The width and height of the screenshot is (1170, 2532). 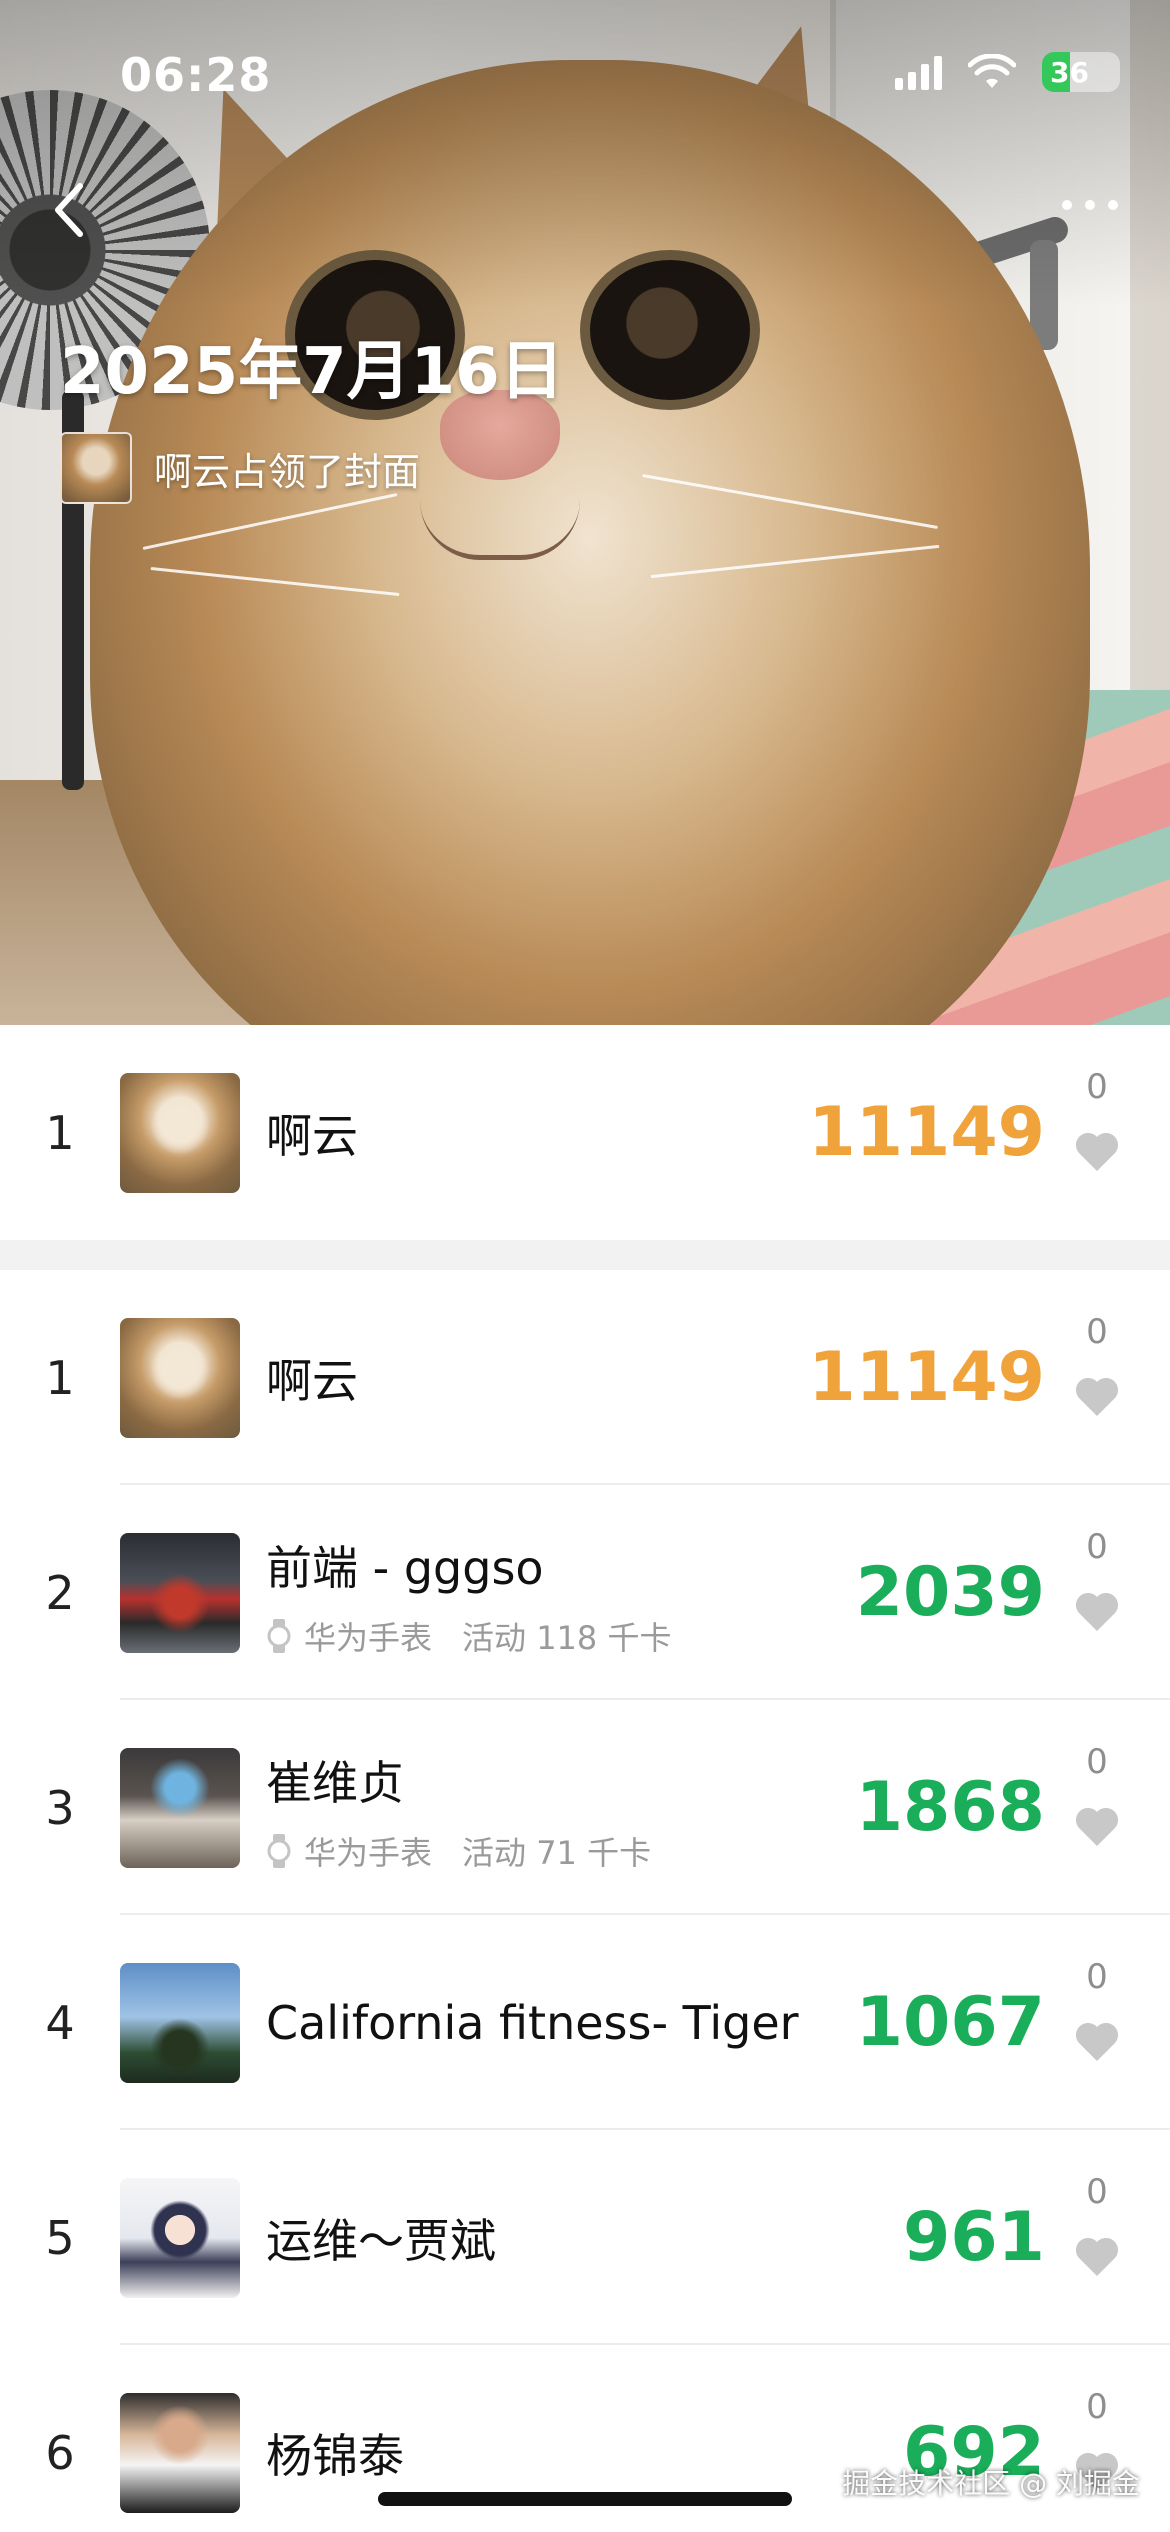 What do you see at coordinates (381, 2240) in the screenshot?
I see `user-name: 运维～贾斌` at bounding box center [381, 2240].